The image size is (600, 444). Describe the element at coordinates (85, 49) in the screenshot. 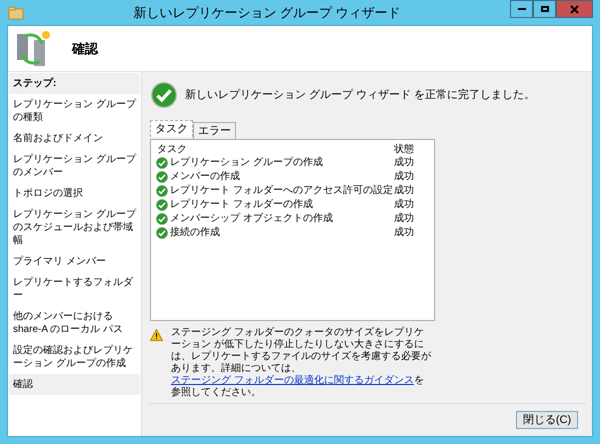

I see `page-title: 確認` at that location.